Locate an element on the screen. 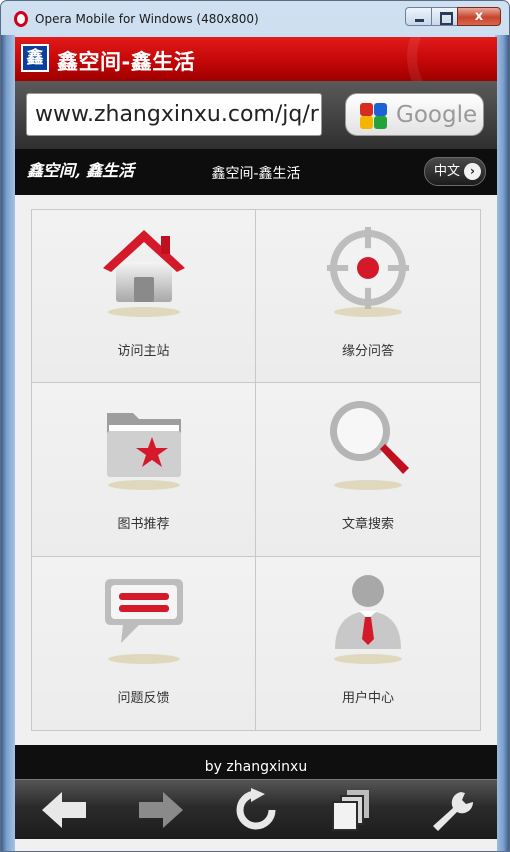 The height and width of the screenshot is (852, 510). reload-icon is located at coordinates (256, 809).